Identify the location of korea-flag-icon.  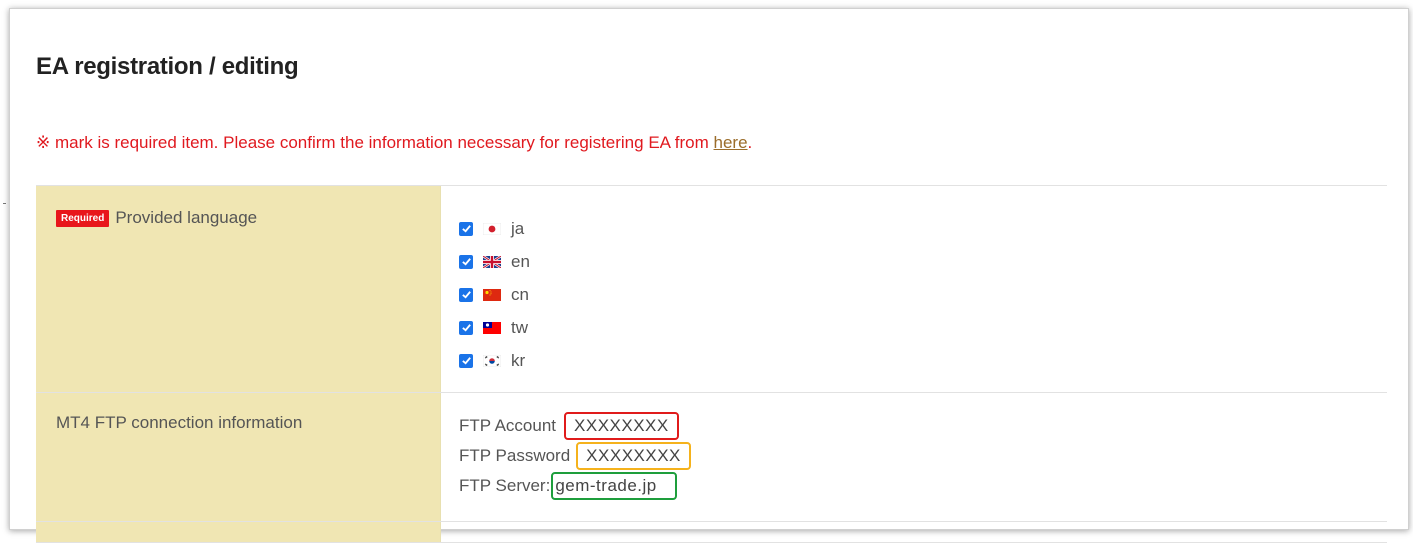
(492, 360).